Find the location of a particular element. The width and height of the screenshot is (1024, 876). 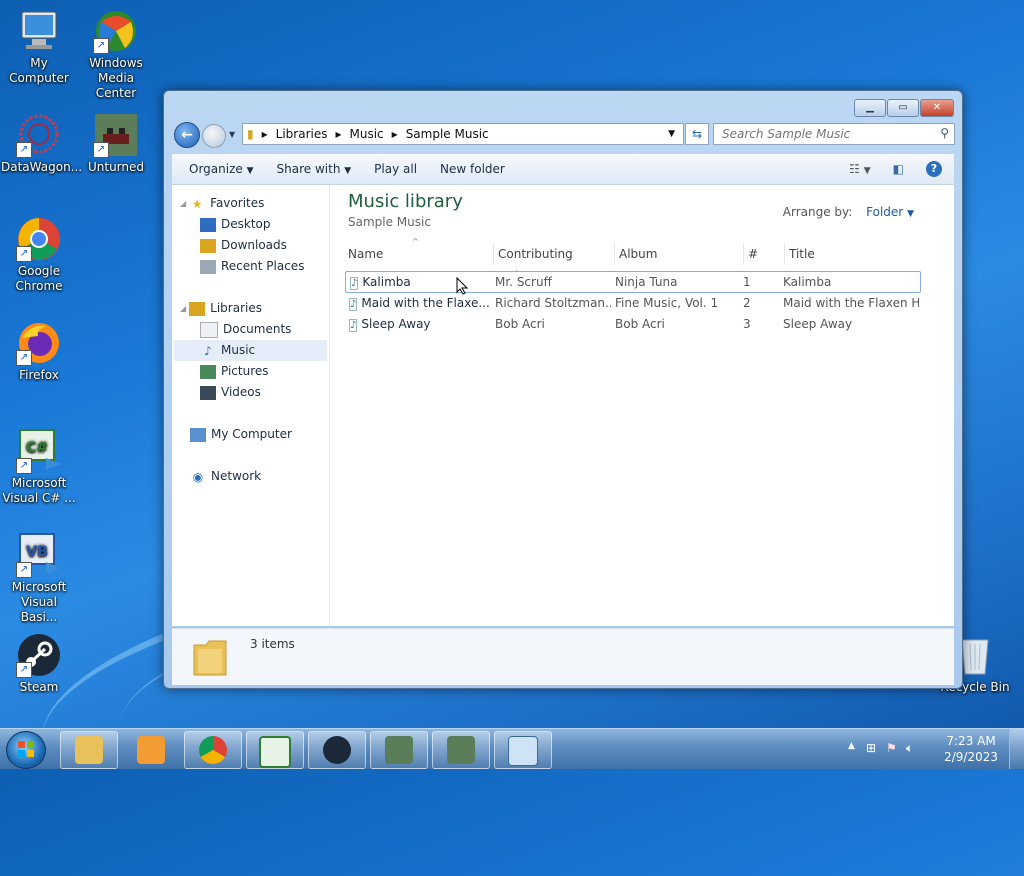

documents-icon is located at coordinates (209, 329).